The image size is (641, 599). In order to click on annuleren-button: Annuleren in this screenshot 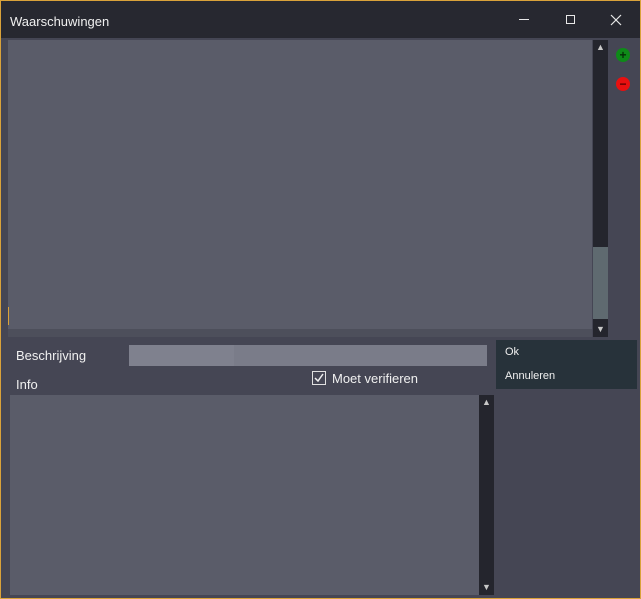, I will do `click(530, 376)`.